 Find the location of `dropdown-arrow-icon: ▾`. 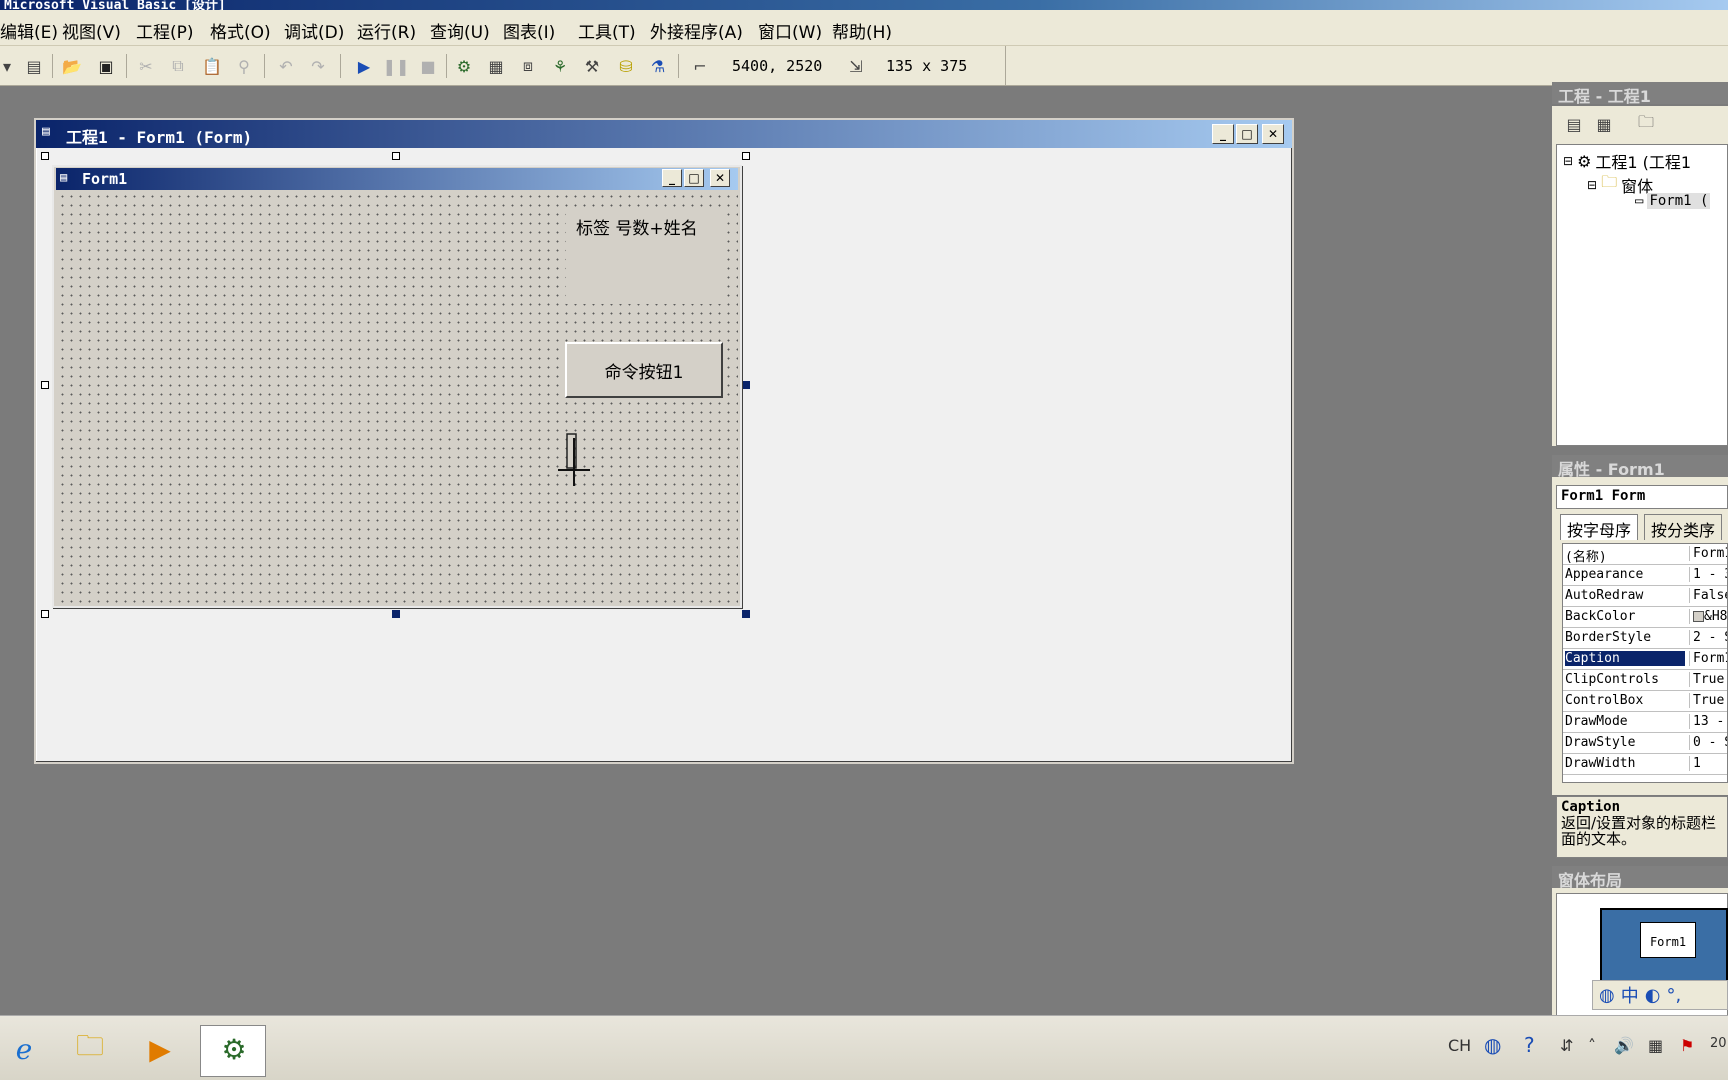

dropdown-arrow-icon: ▾ is located at coordinates (7, 66).